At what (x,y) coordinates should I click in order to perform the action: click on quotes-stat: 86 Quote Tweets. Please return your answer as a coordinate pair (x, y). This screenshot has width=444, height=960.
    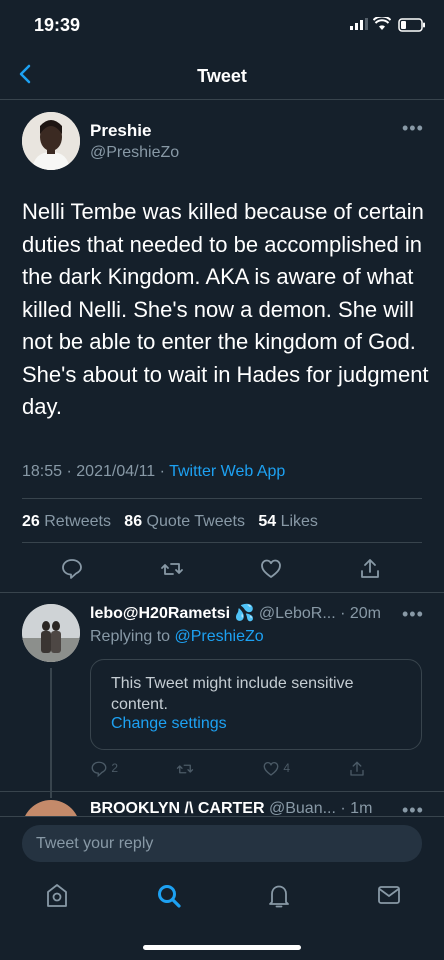
    Looking at the image, I should click on (184, 521).